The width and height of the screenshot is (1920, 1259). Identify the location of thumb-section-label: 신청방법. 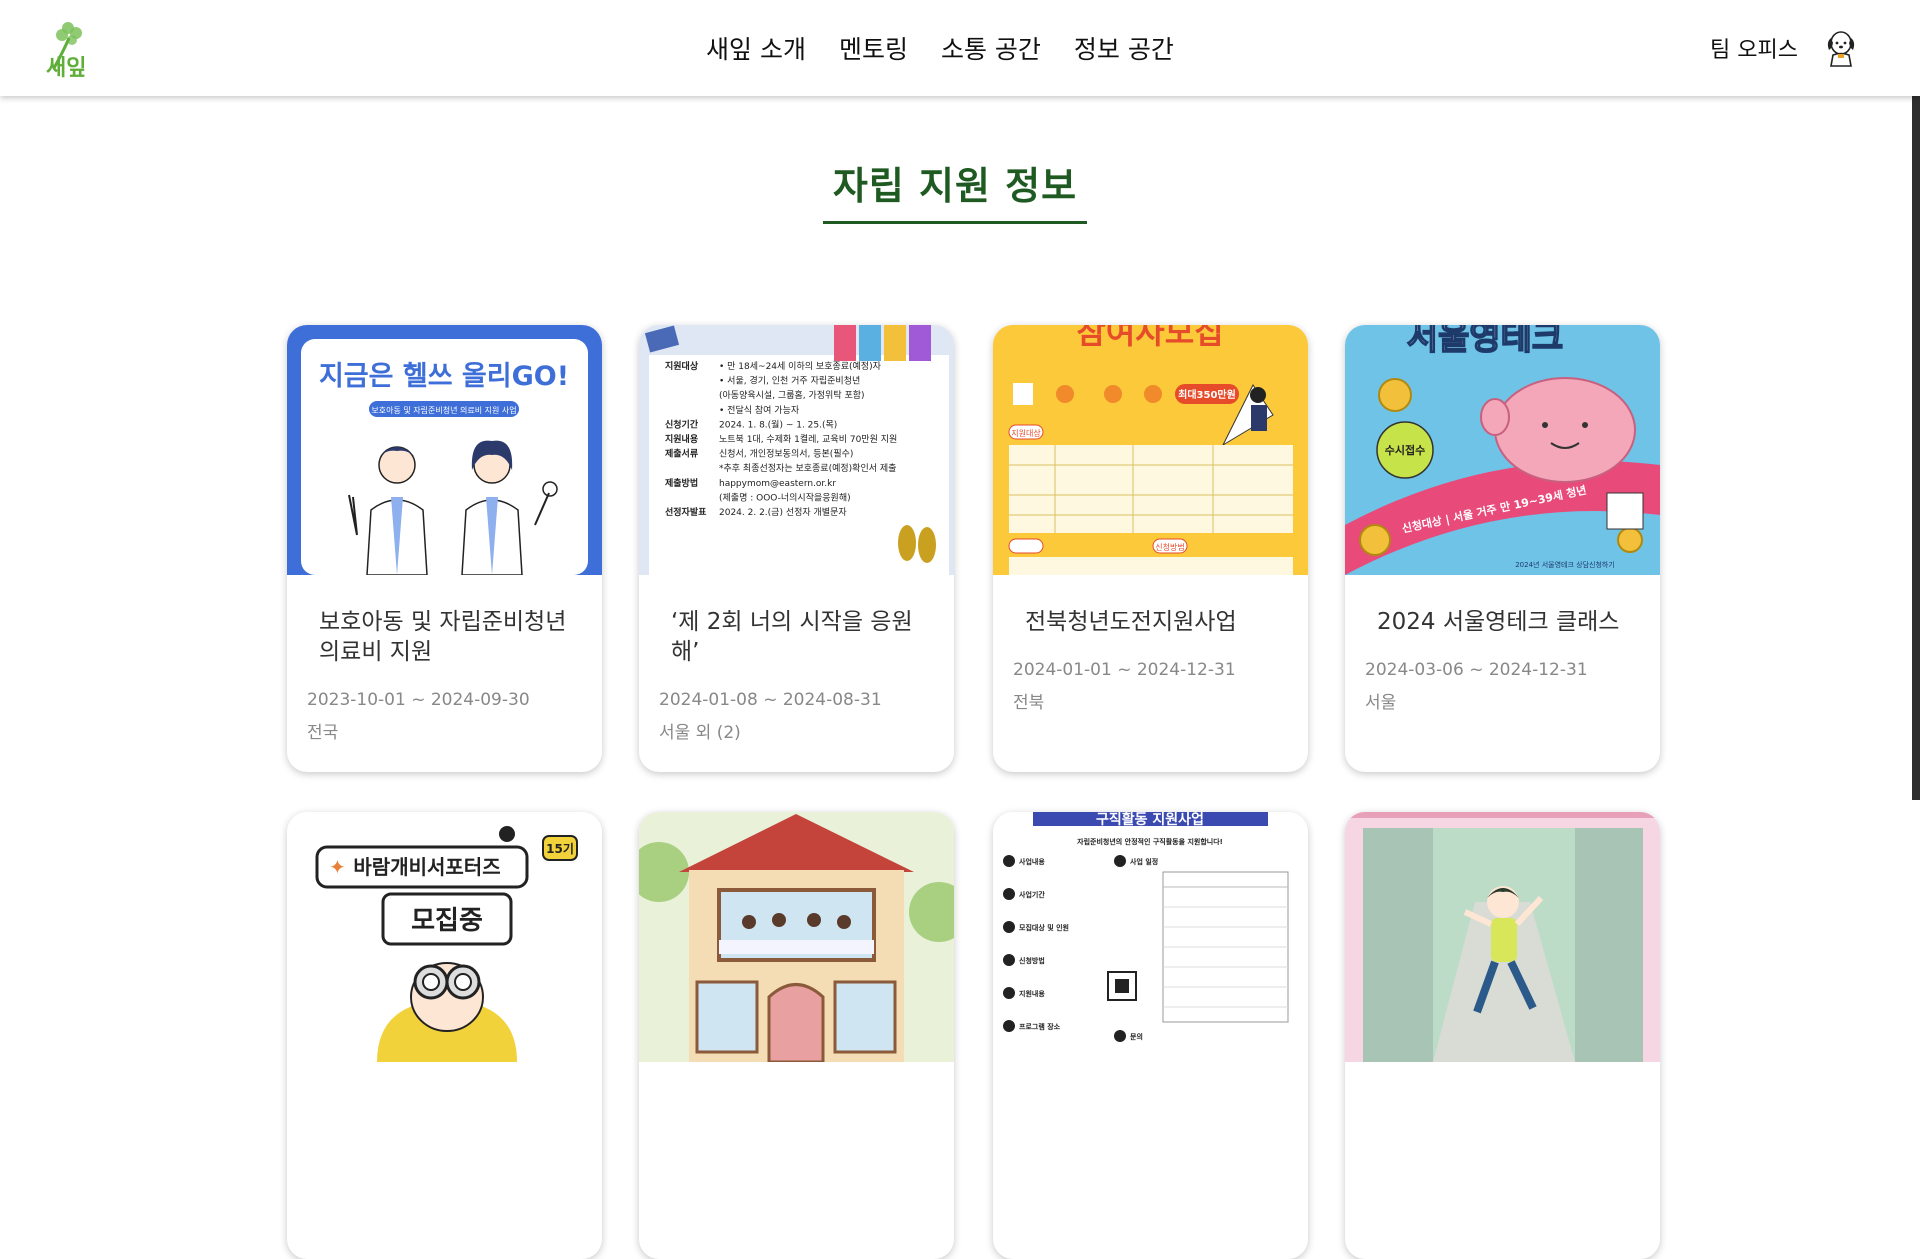
(1032, 960).